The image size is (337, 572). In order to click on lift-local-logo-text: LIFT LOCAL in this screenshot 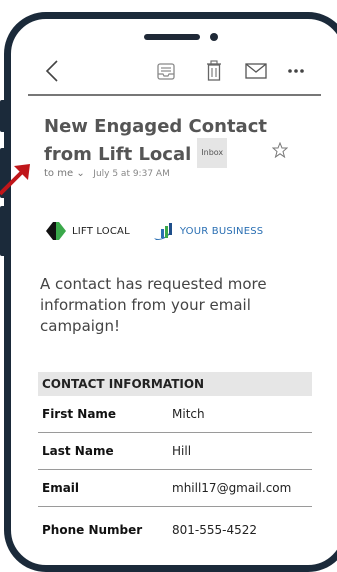, I will do `click(101, 231)`.